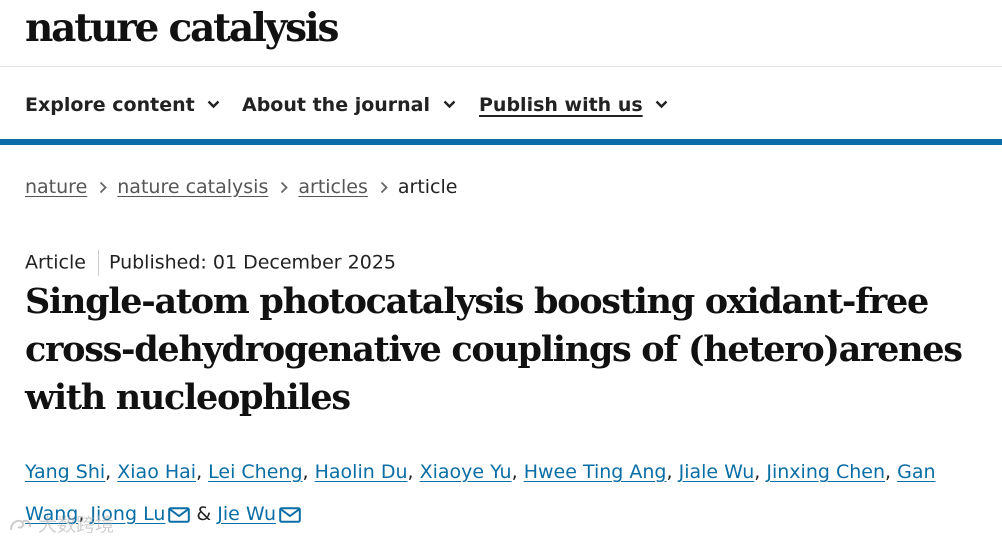 This screenshot has width=1002, height=544. Describe the element at coordinates (595, 472) in the screenshot. I see `author-link: Hwee Ting Ang` at that location.